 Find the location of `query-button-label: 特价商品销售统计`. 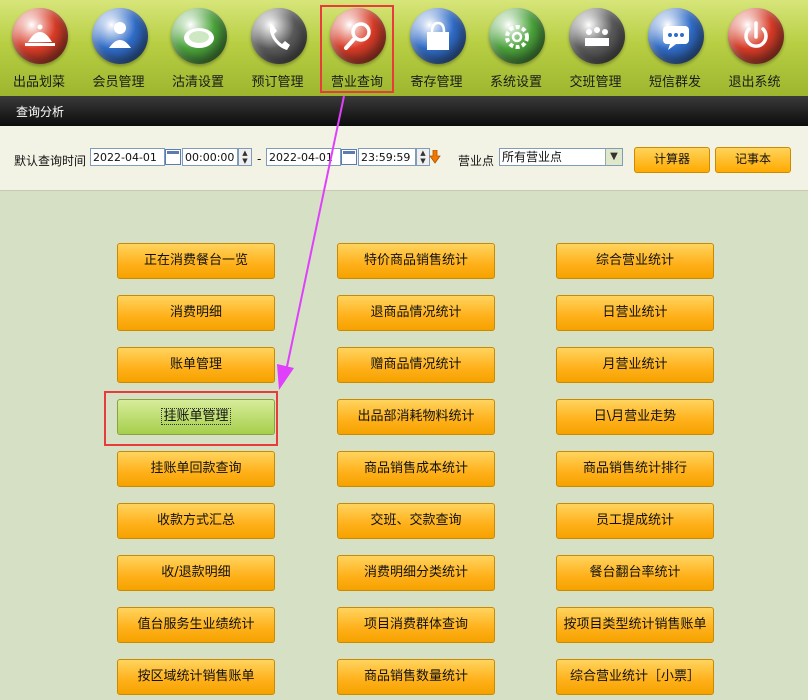

query-button-label: 特价商品销售统计 is located at coordinates (415, 260).